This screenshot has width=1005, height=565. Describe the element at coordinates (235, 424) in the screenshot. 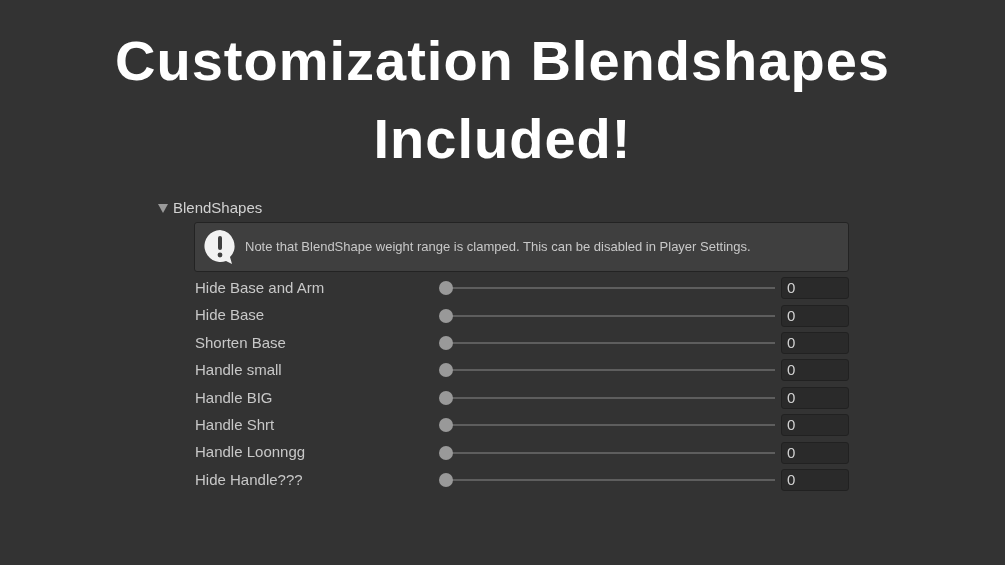

I see `slider-label: Handle Shrt` at that location.